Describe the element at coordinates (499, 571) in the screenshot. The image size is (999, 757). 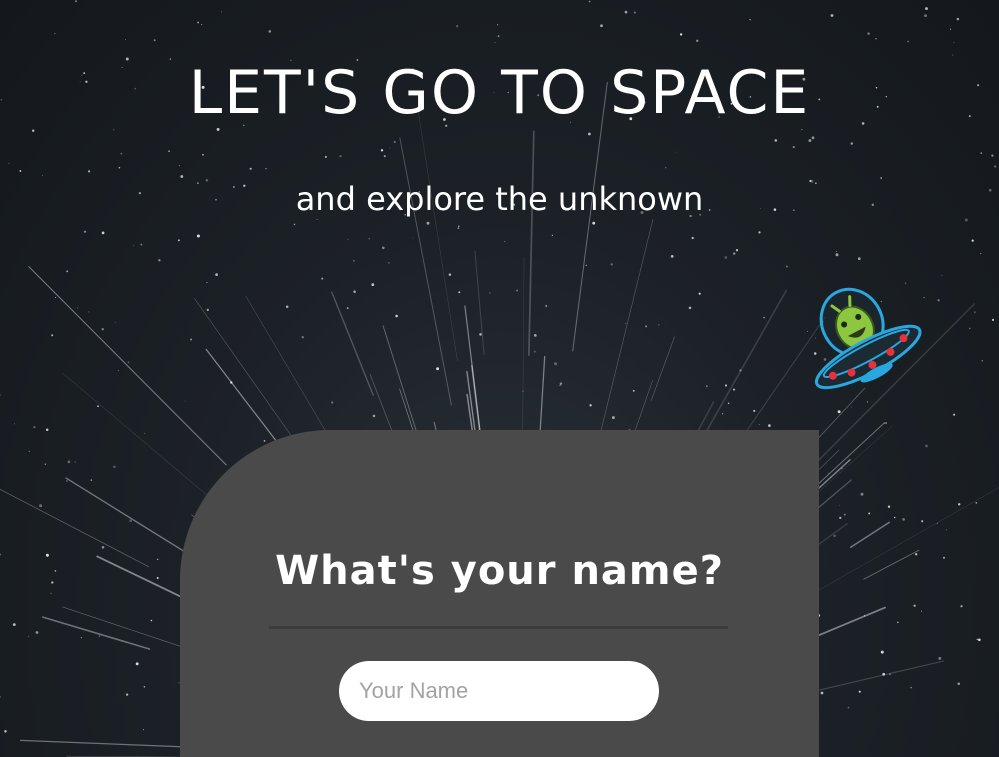
I see `name-question-heading: What's your name?` at that location.